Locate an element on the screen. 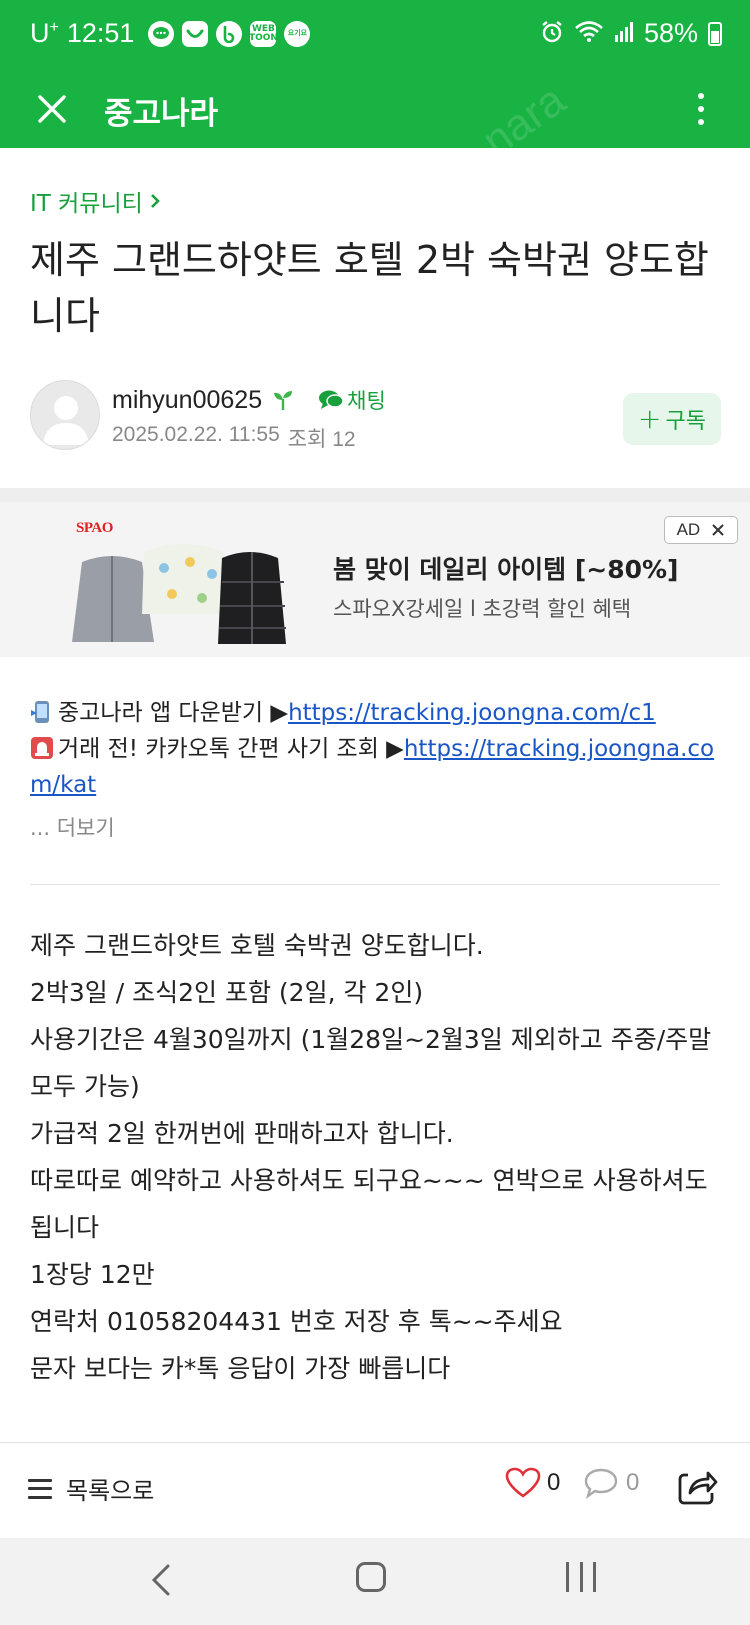  share-button is located at coordinates (698, 1485).